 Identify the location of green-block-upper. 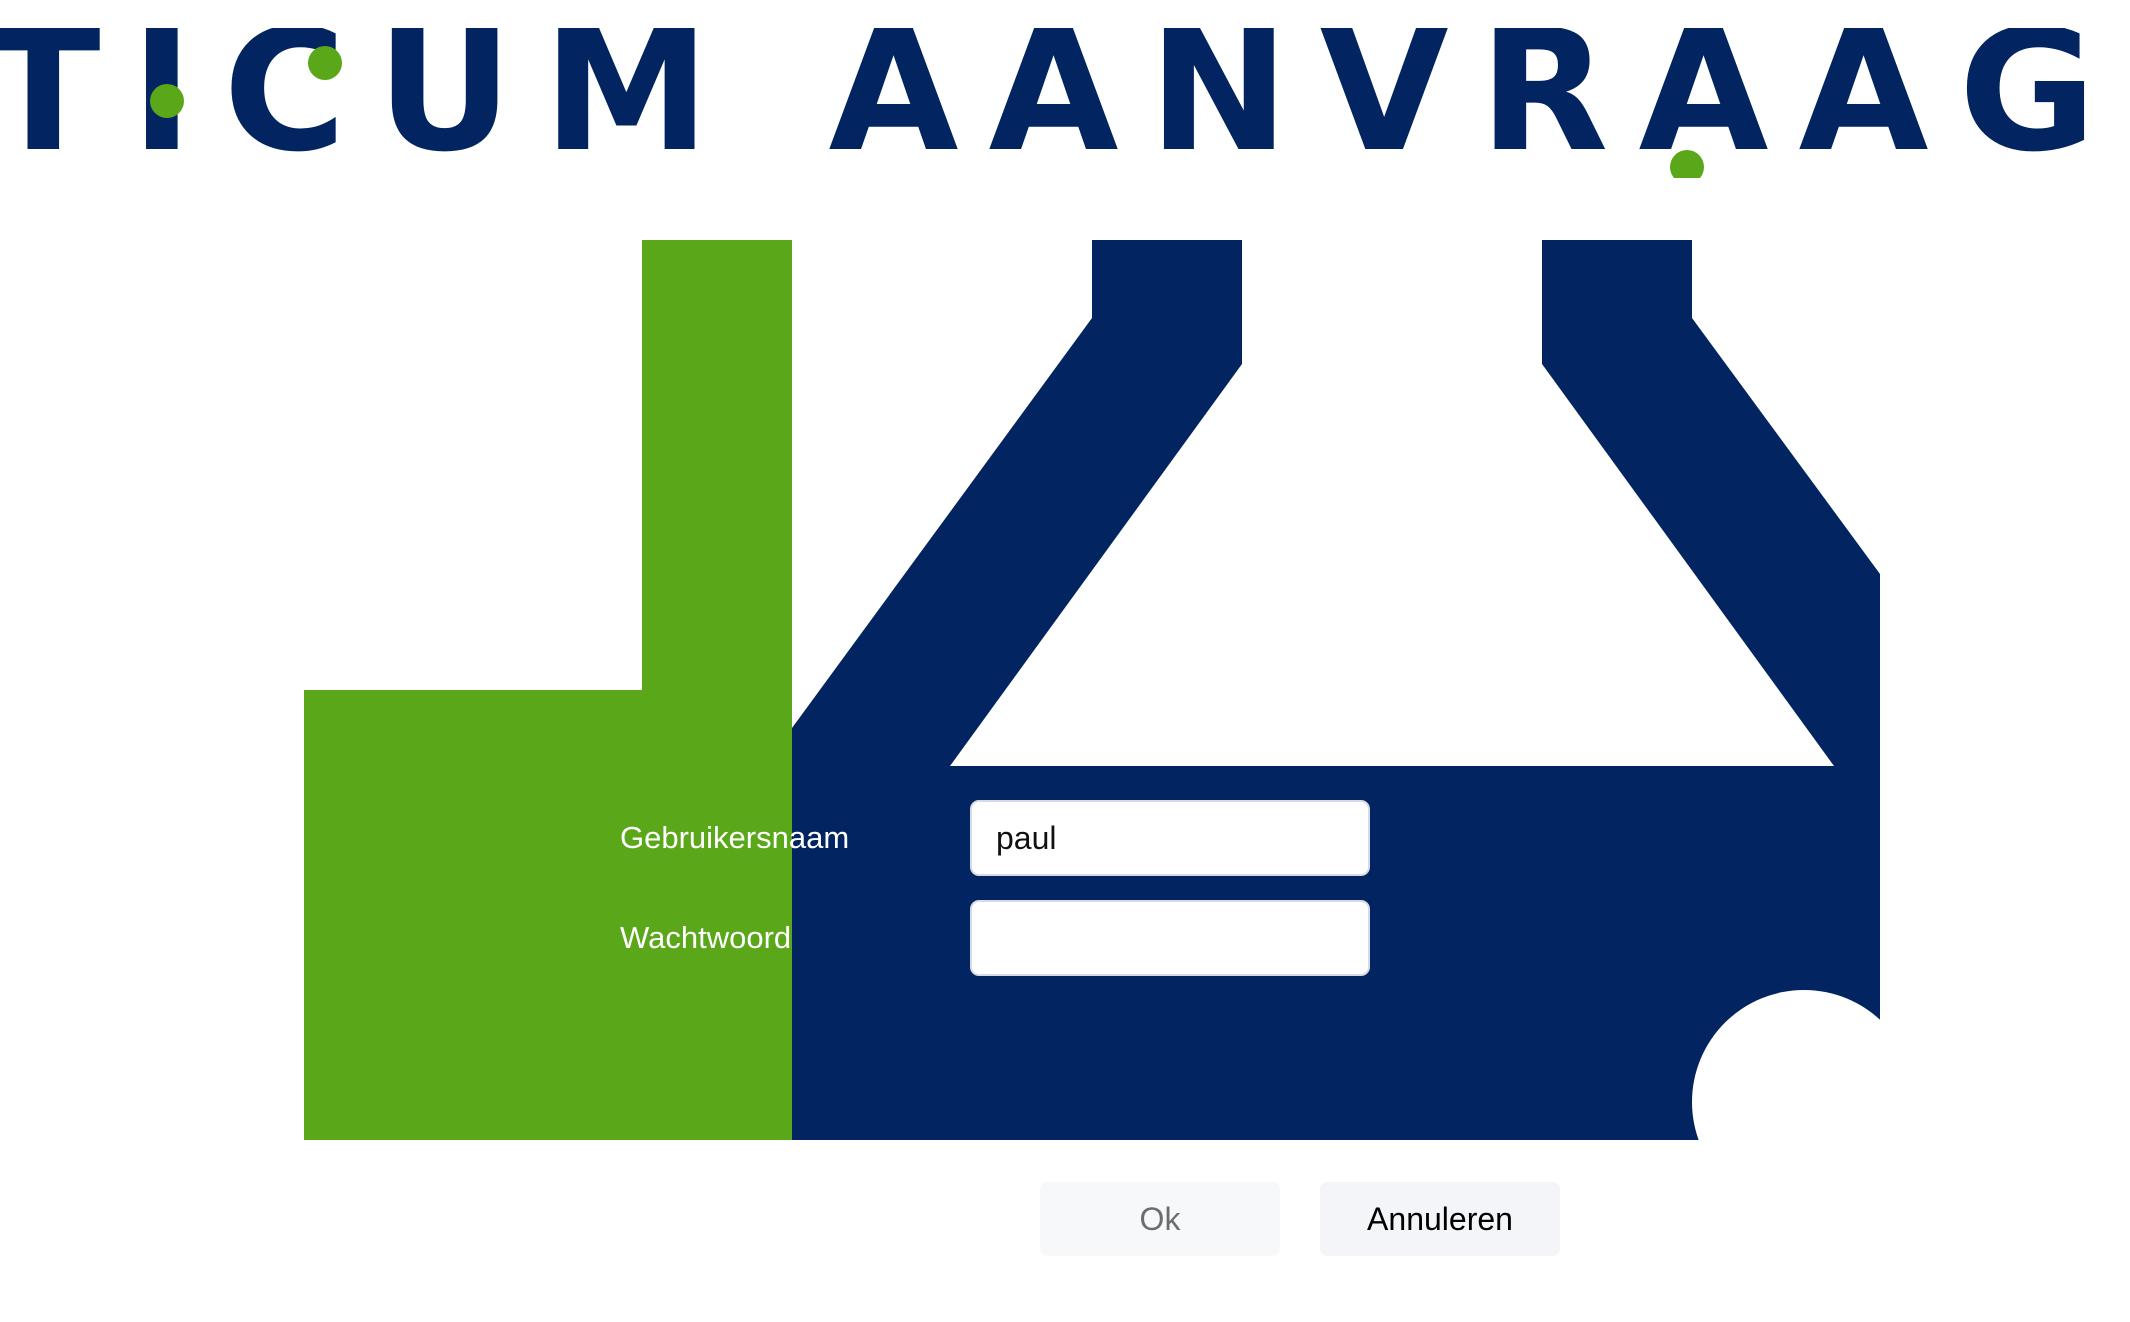
(717, 466).